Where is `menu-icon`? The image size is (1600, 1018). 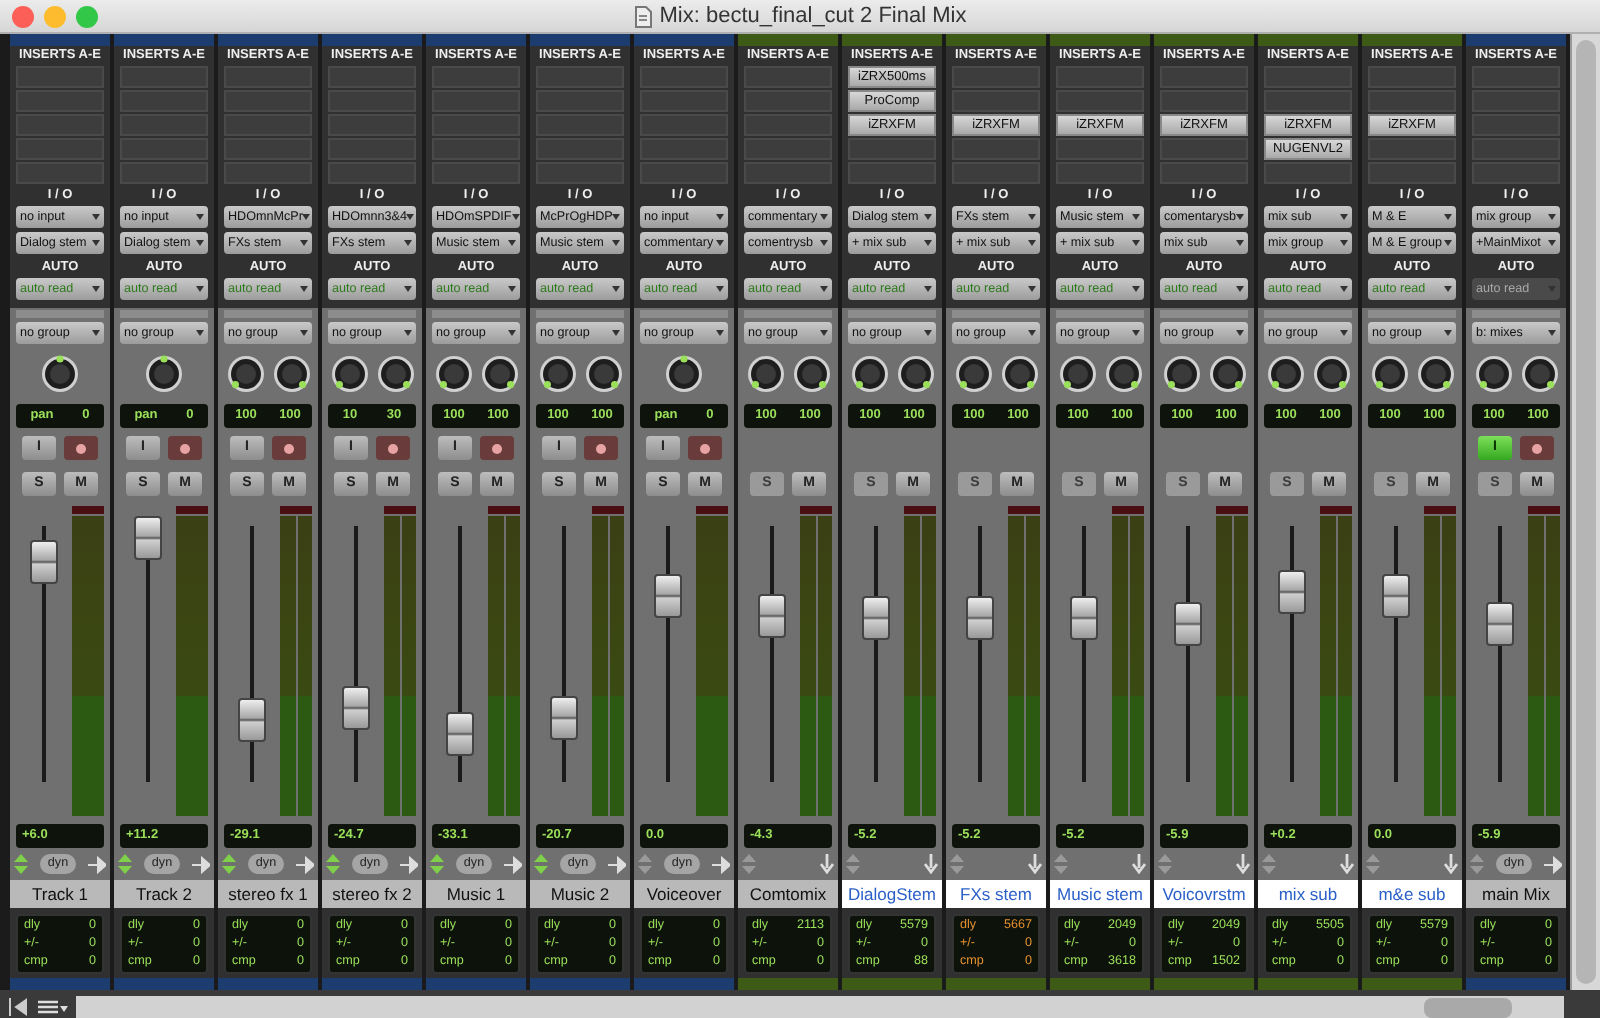
menu-icon is located at coordinates (52, 1007).